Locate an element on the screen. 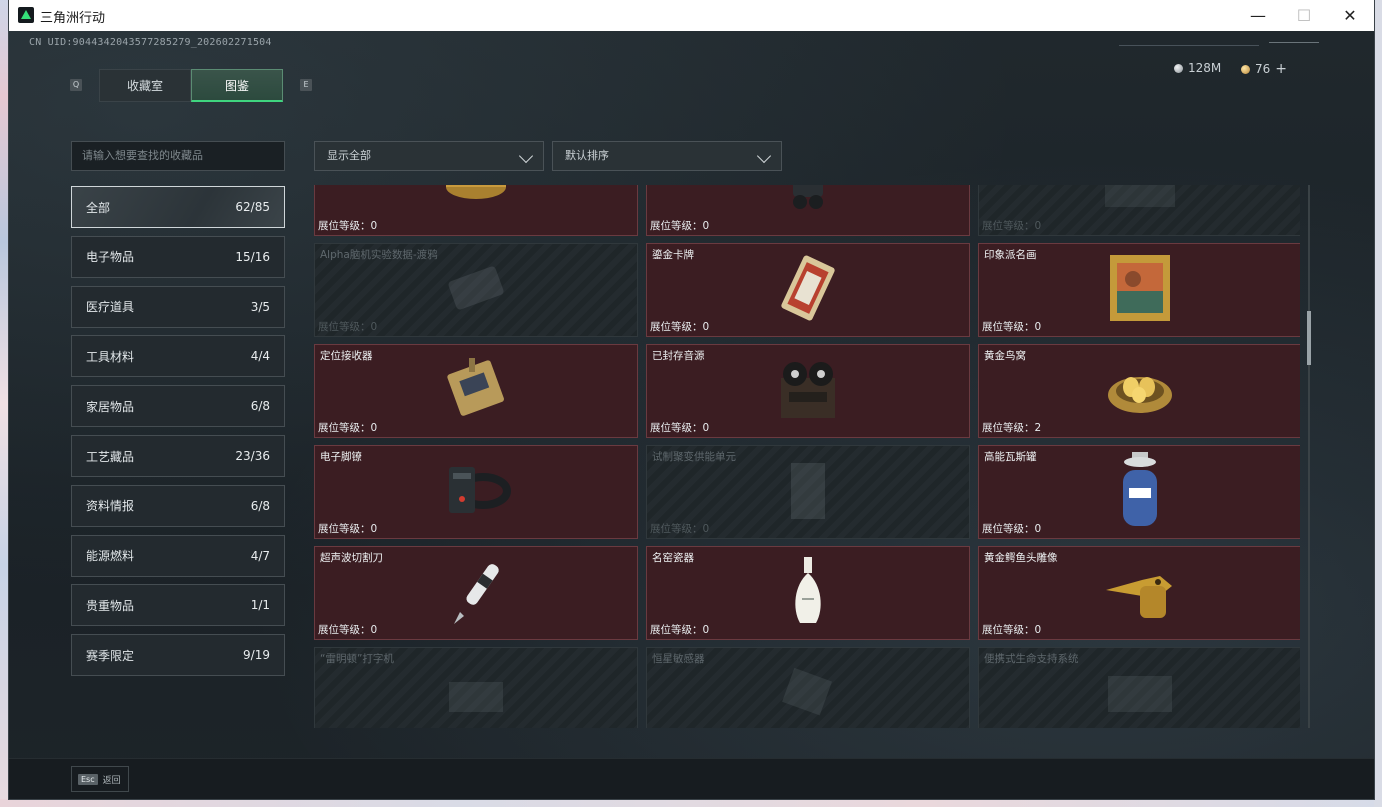 The image size is (1382, 807). collectible-card: 恒星敏感器 is located at coordinates (808, 687).